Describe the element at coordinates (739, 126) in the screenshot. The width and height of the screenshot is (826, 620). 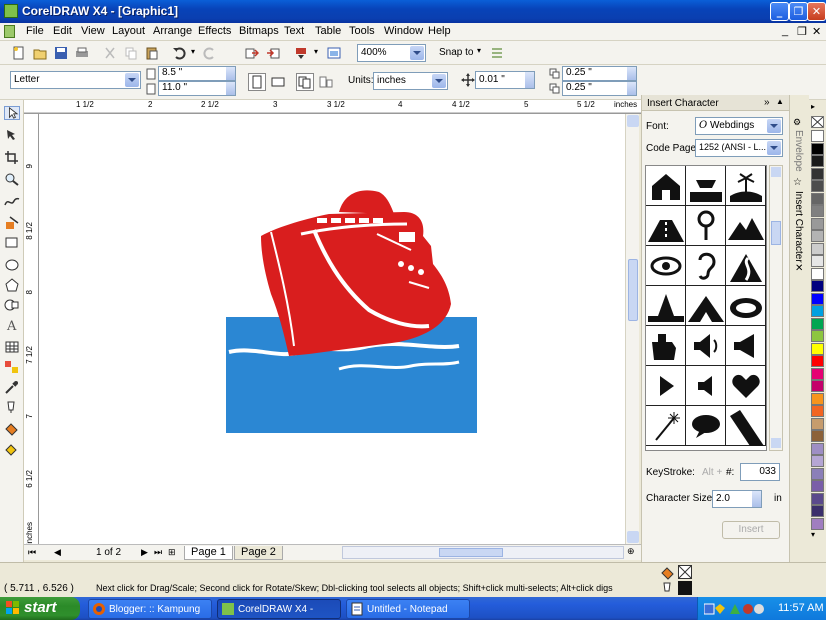
I see `font-combo: O Webdings` at that location.